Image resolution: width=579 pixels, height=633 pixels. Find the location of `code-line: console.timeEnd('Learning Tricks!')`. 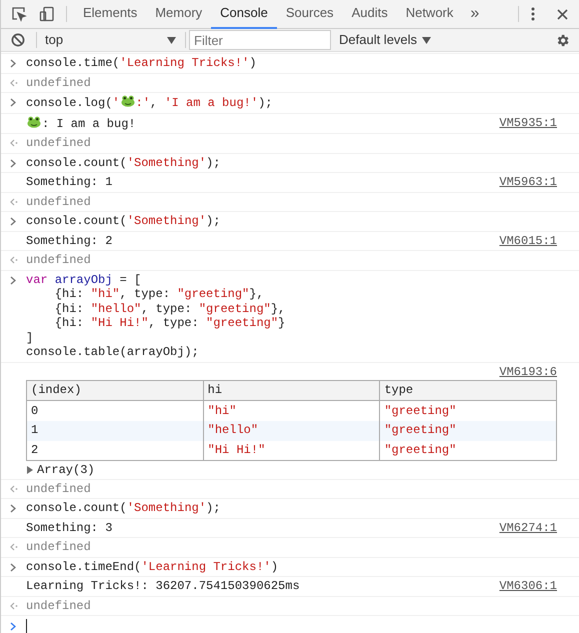

code-line: console.timeEnd('Learning Tricks!') is located at coordinates (152, 567).